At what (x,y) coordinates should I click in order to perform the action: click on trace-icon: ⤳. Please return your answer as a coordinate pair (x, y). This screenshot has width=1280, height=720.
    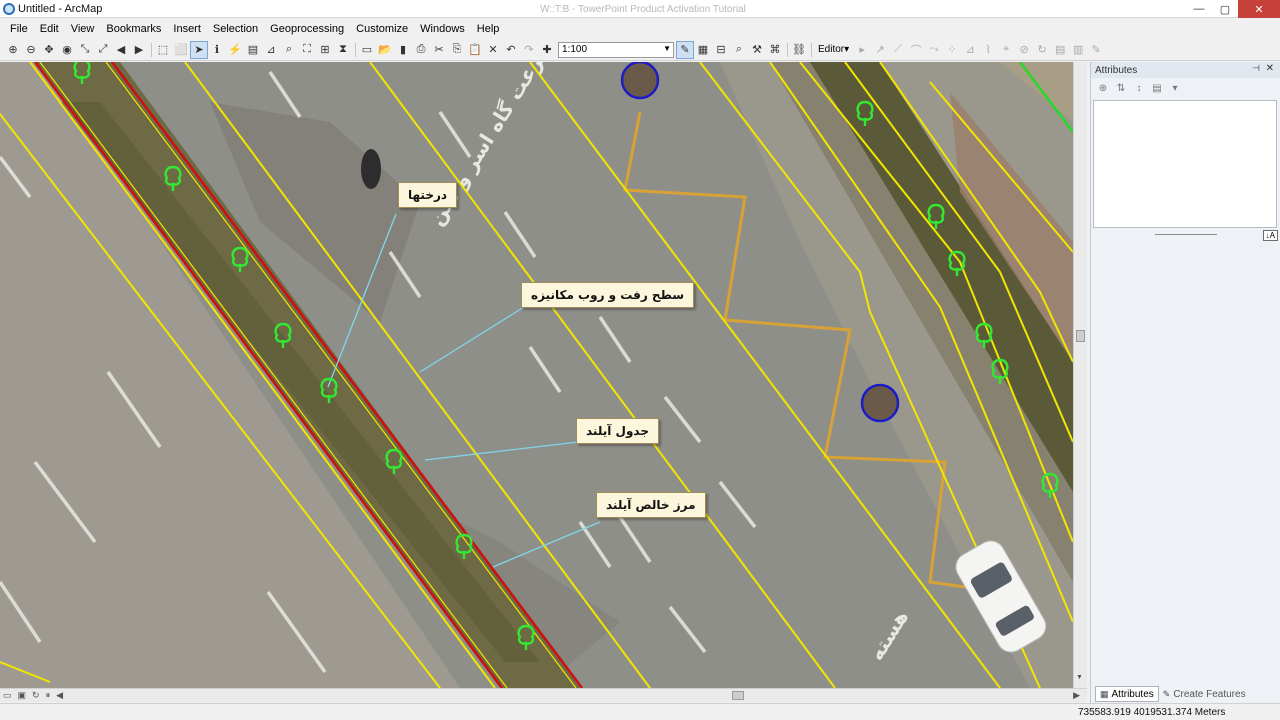
    Looking at the image, I should click on (934, 50).